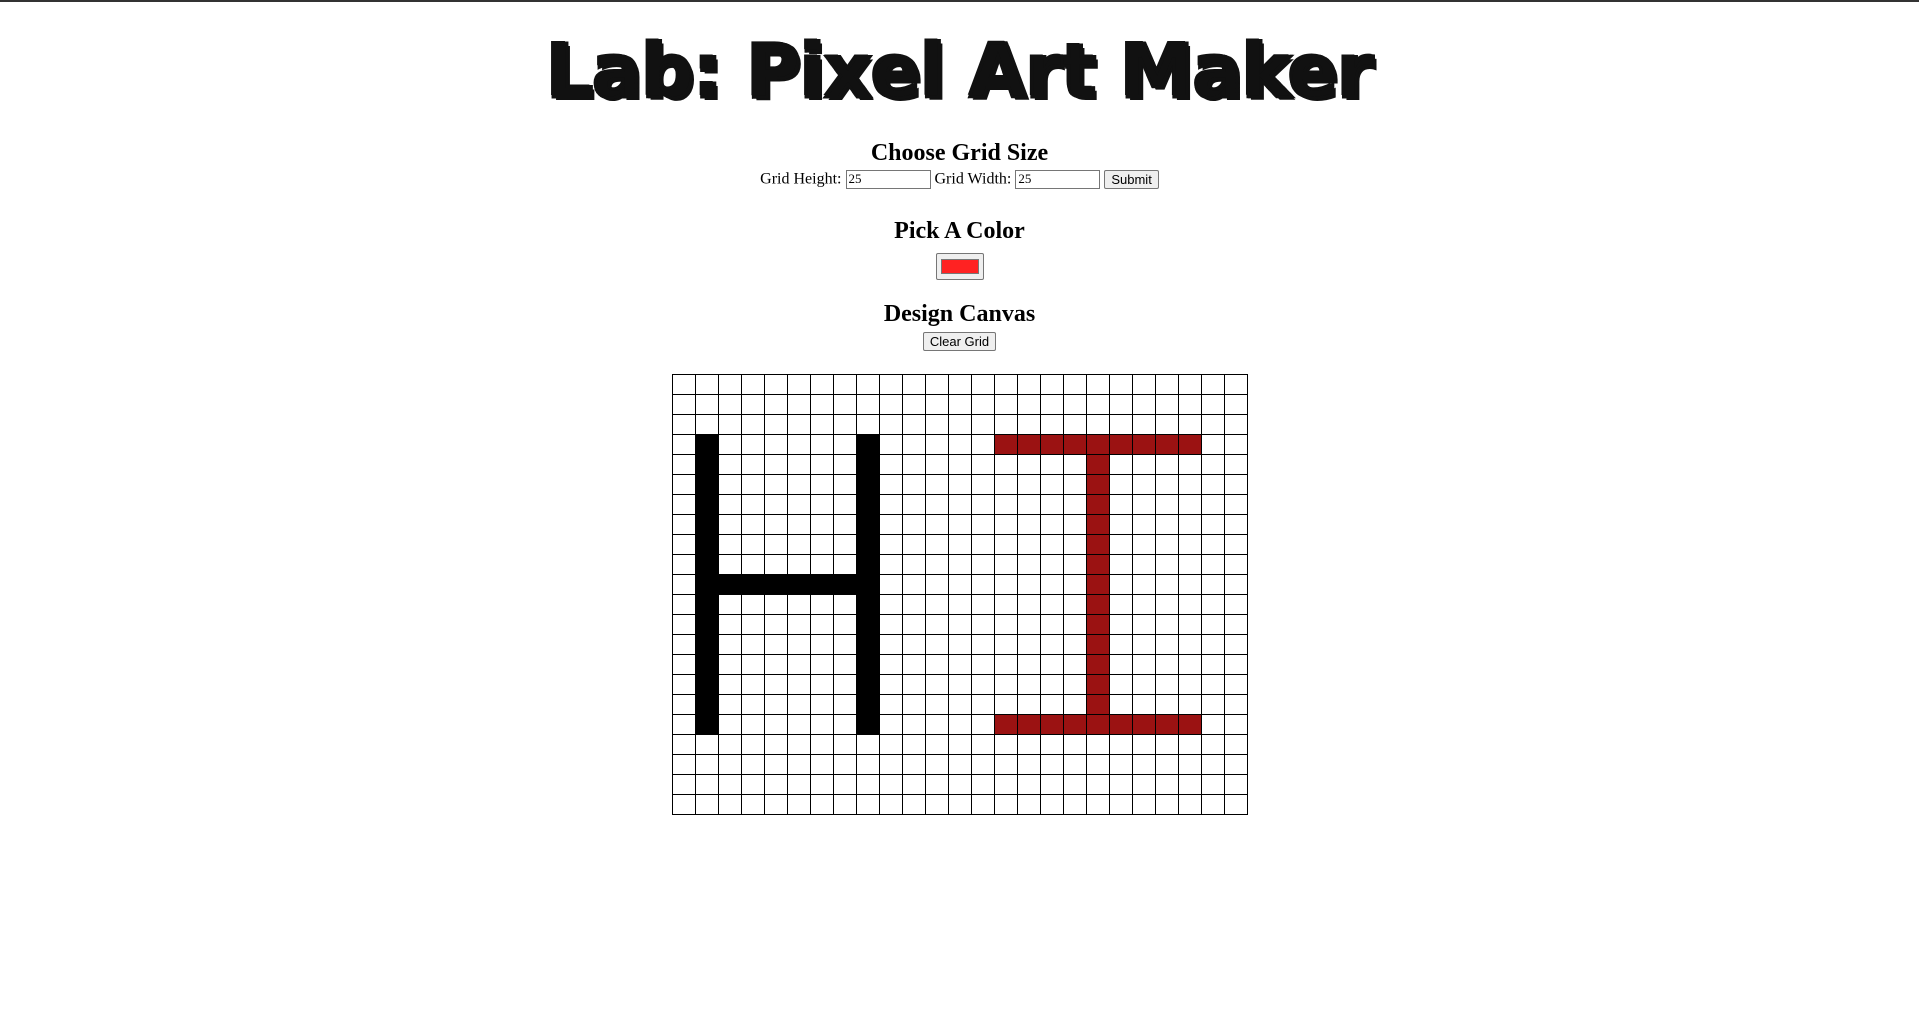 The image size is (1919, 1010). What do you see at coordinates (888, 179) in the screenshot?
I see `grid-height-input` at bounding box center [888, 179].